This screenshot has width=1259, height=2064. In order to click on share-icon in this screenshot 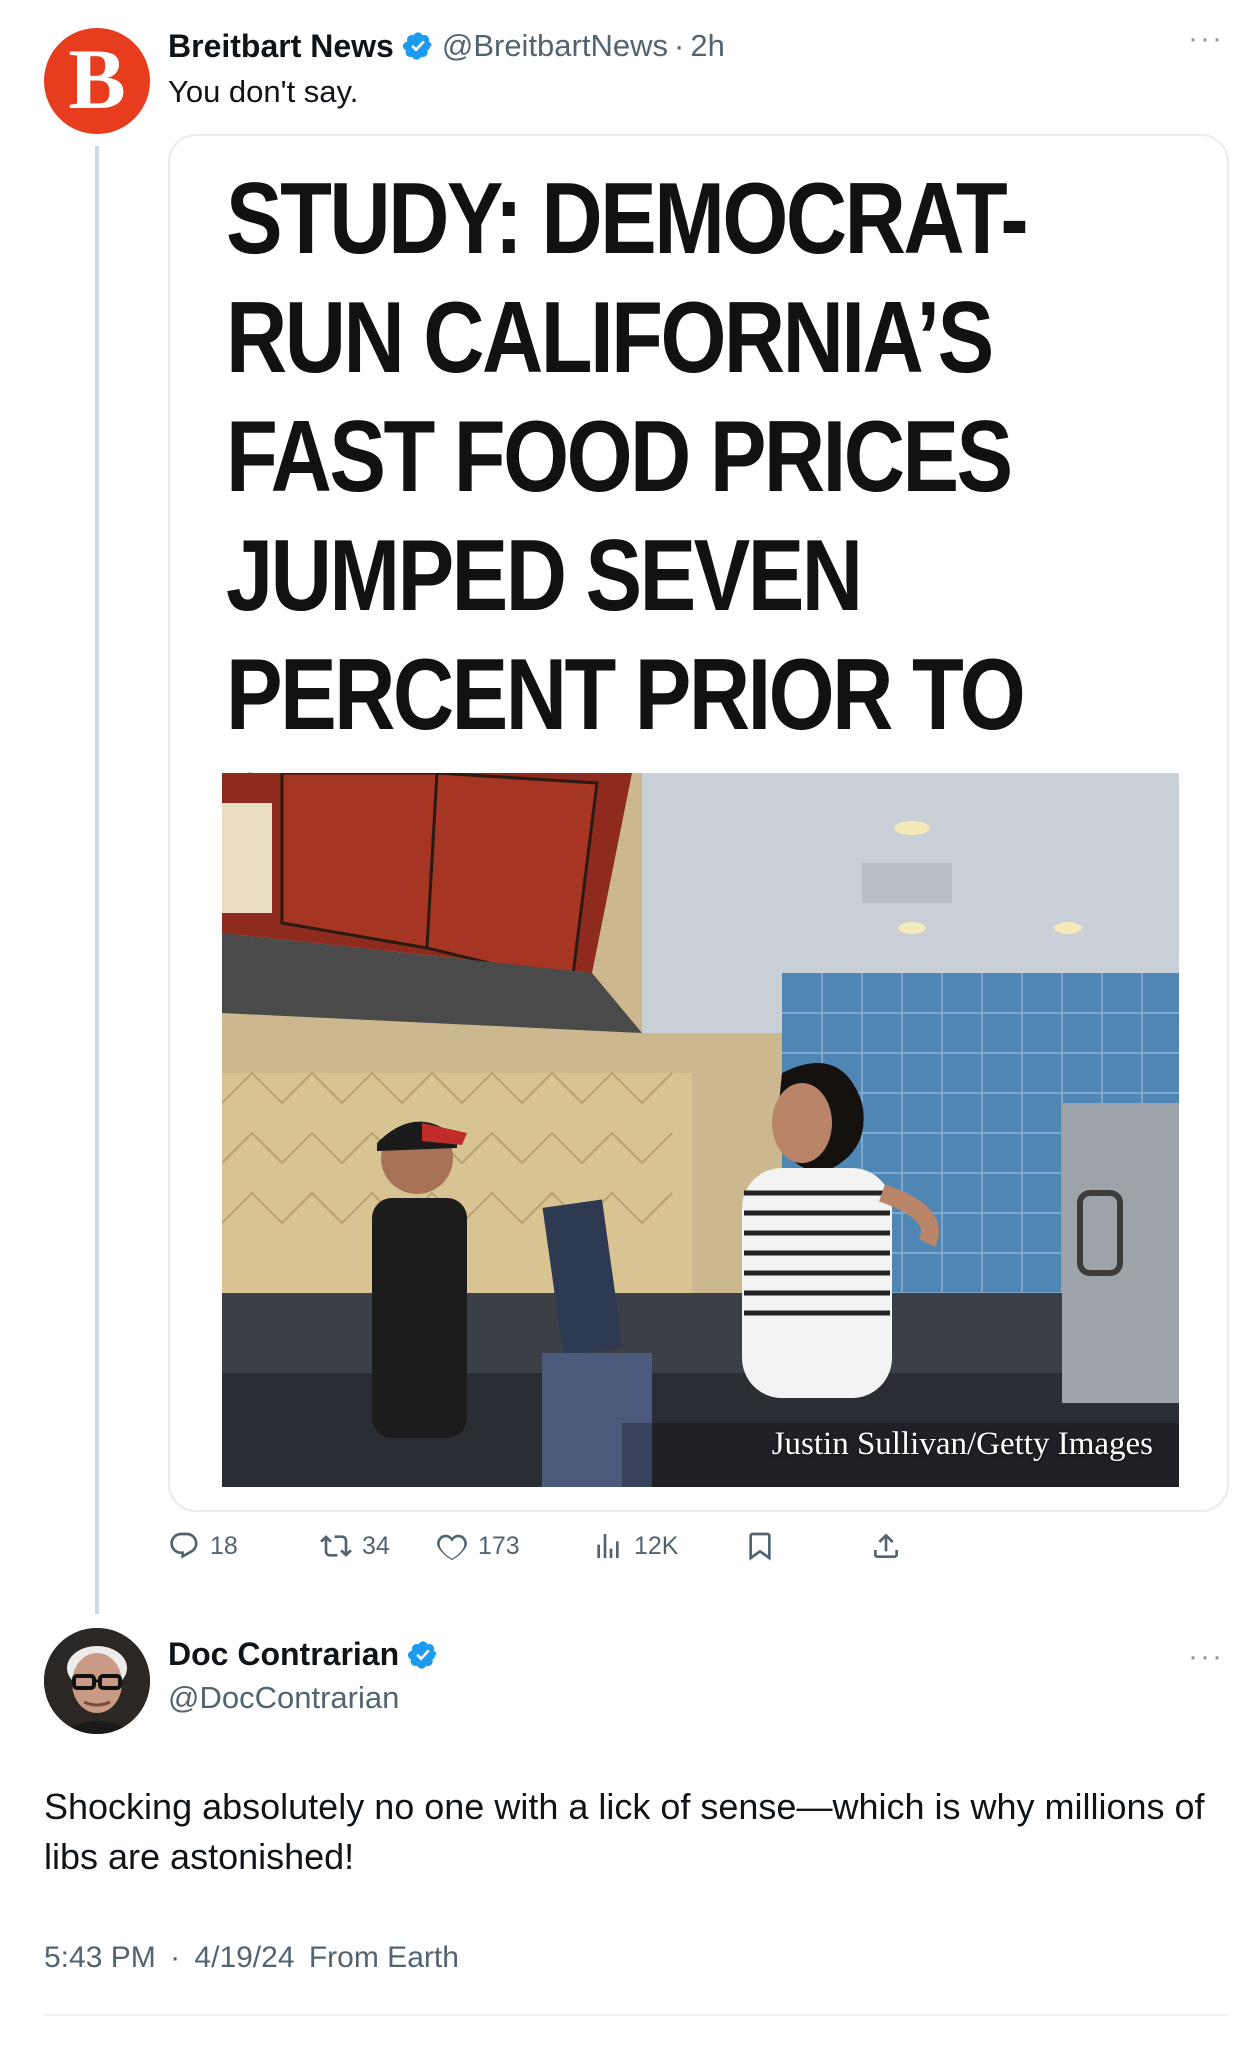, I will do `click(886, 1545)`.